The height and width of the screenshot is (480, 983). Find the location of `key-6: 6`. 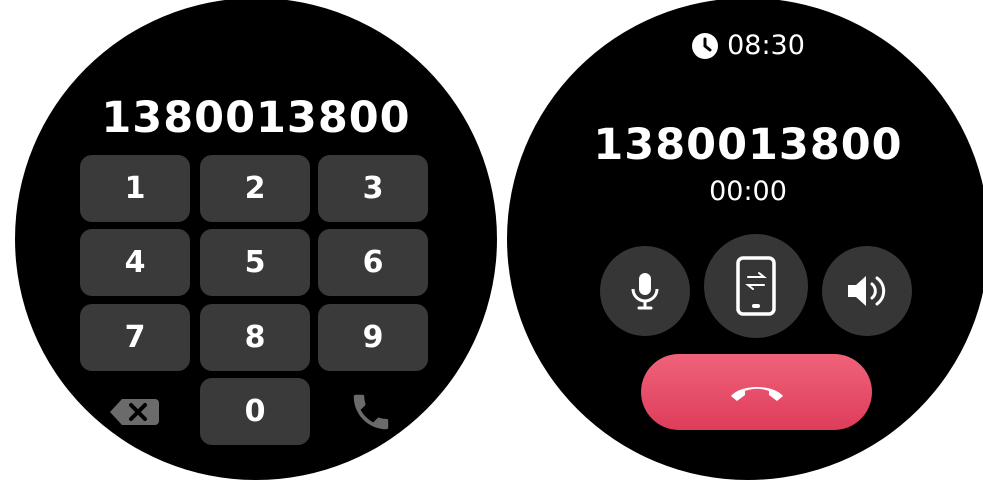

key-6: 6 is located at coordinates (373, 262).